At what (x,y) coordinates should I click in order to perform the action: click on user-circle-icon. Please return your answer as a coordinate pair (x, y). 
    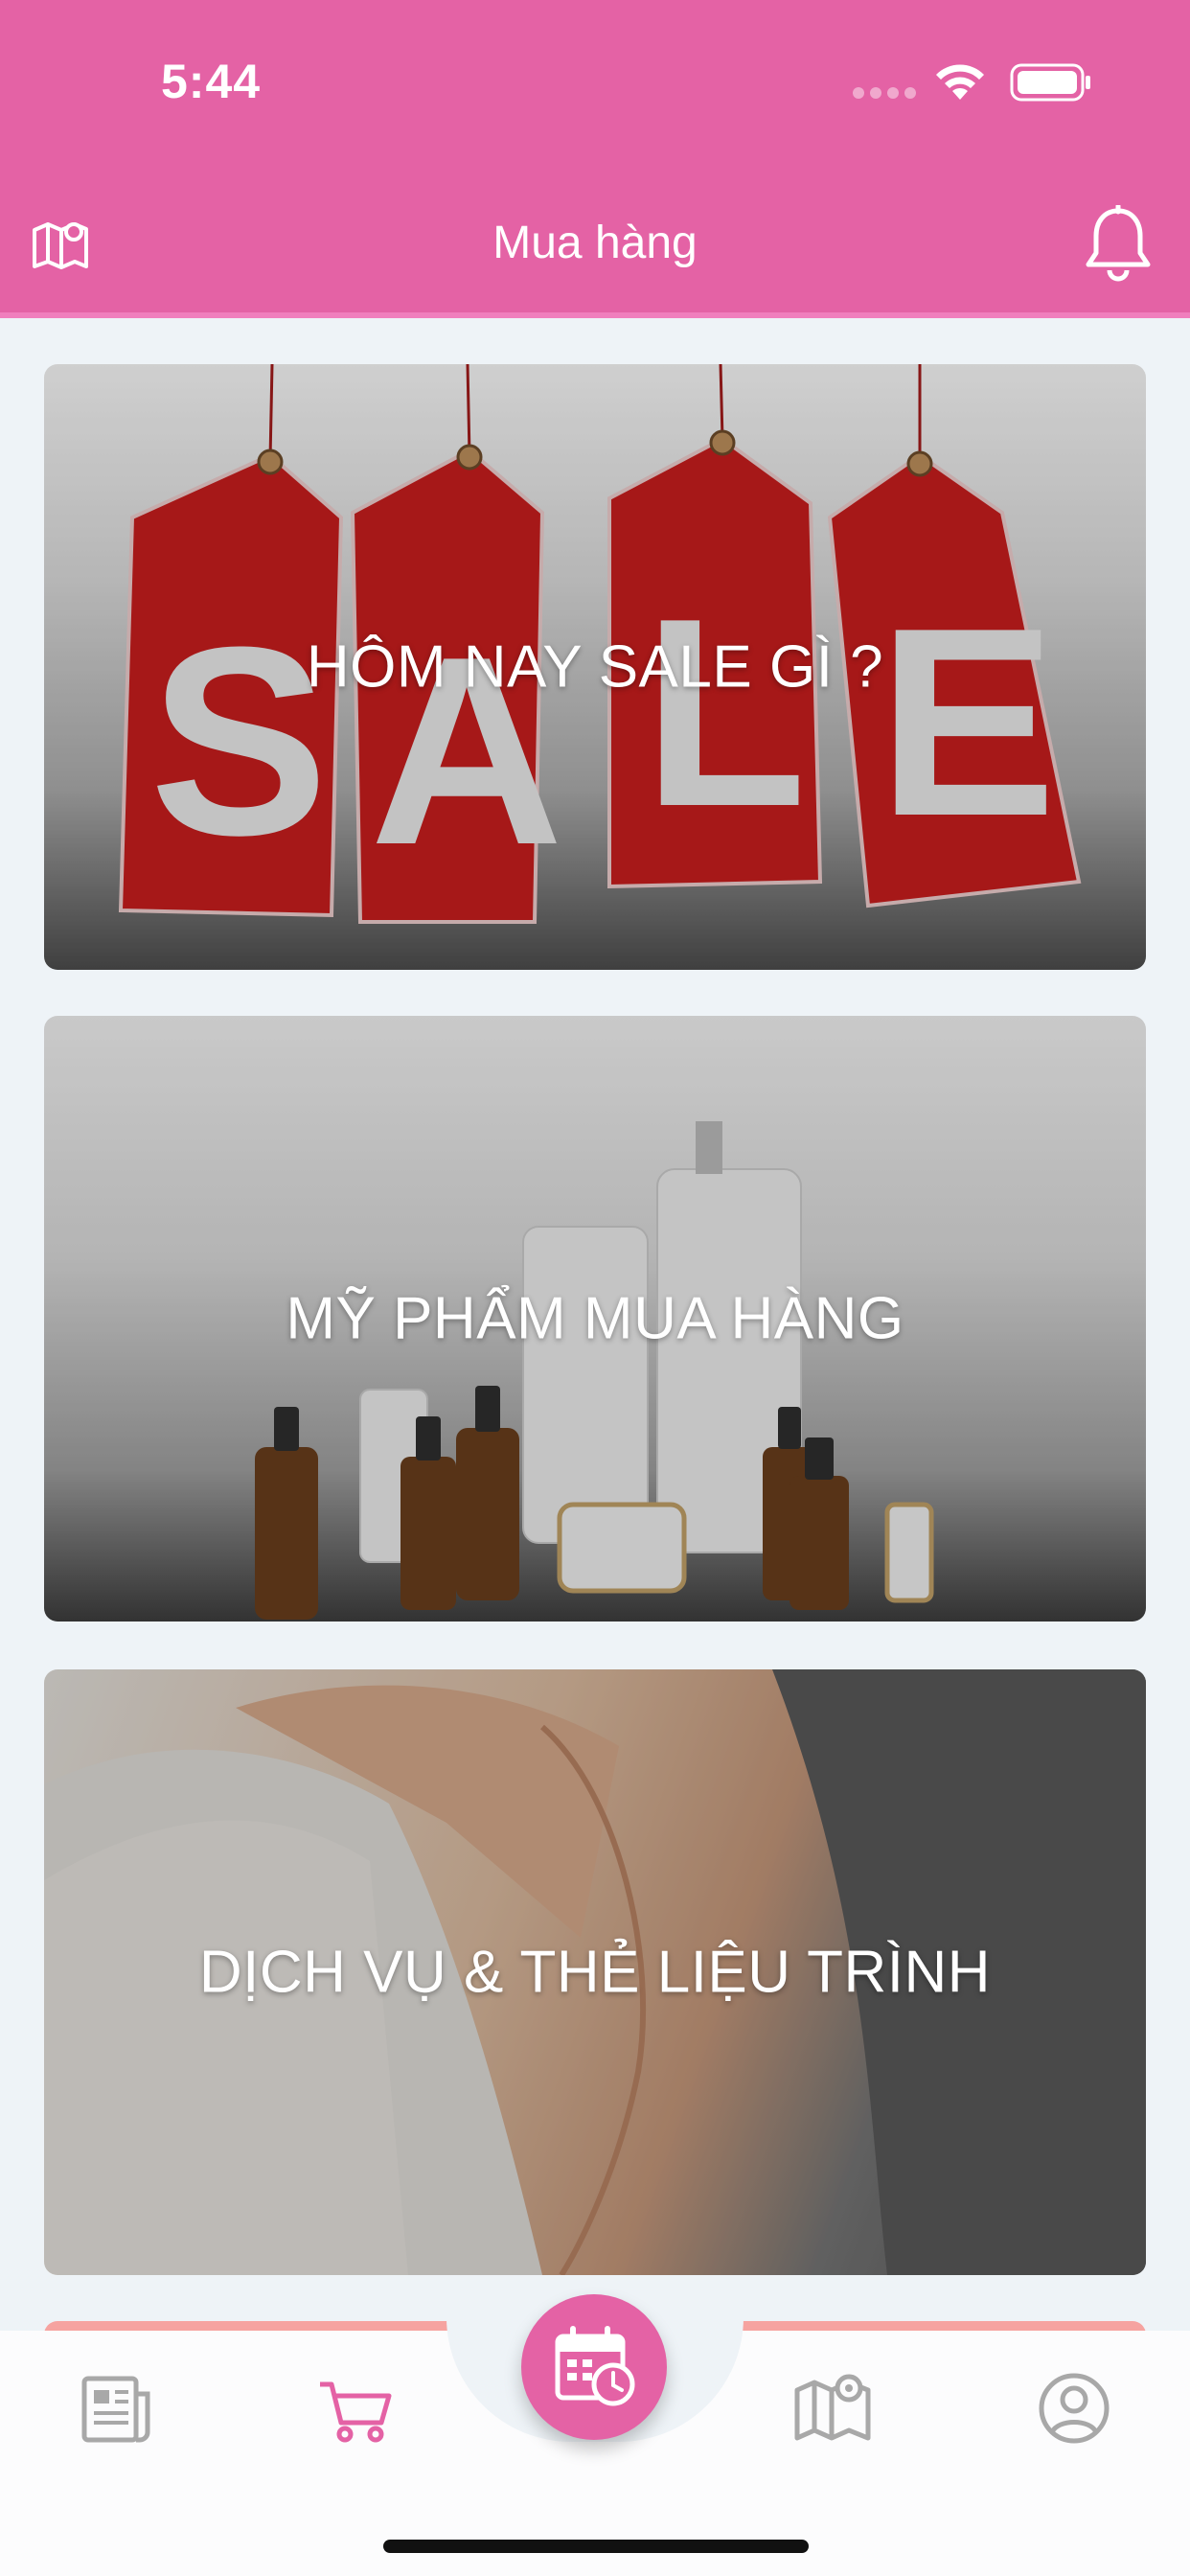
    Looking at the image, I should click on (1074, 2408).